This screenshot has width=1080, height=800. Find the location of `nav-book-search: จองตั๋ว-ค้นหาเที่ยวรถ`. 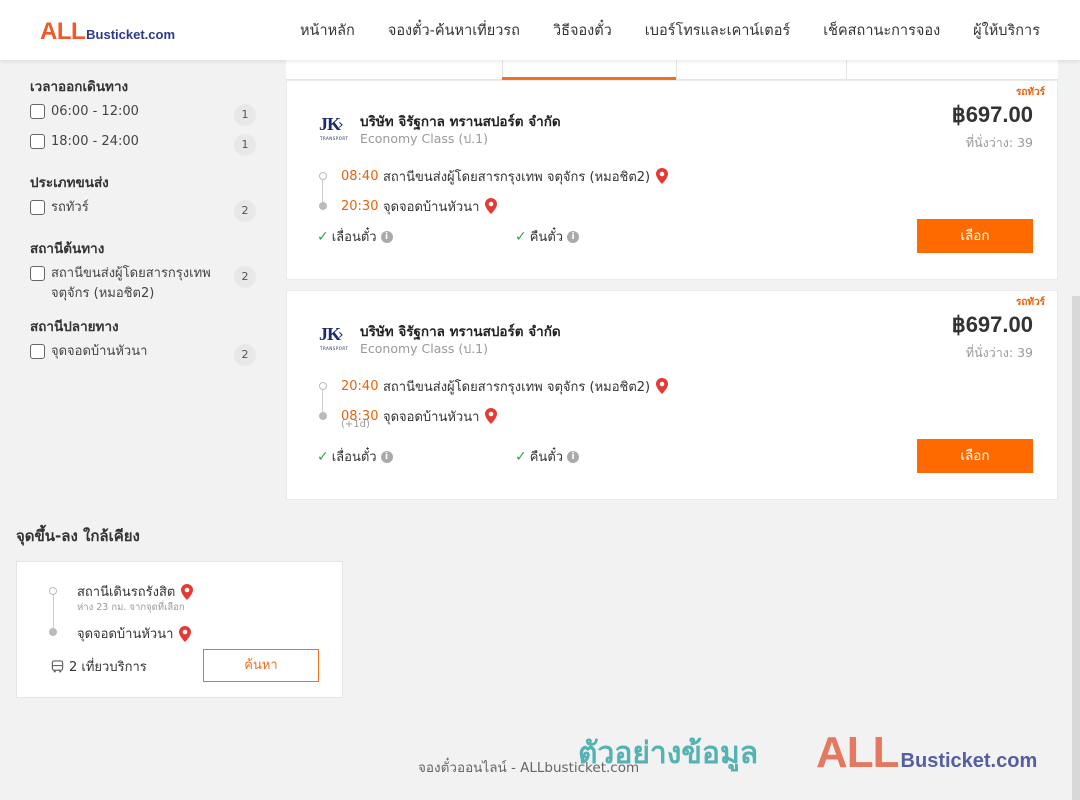

nav-book-search: จองตั๋ว-ค้นหาเที่ยวรถ is located at coordinates (454, 30).